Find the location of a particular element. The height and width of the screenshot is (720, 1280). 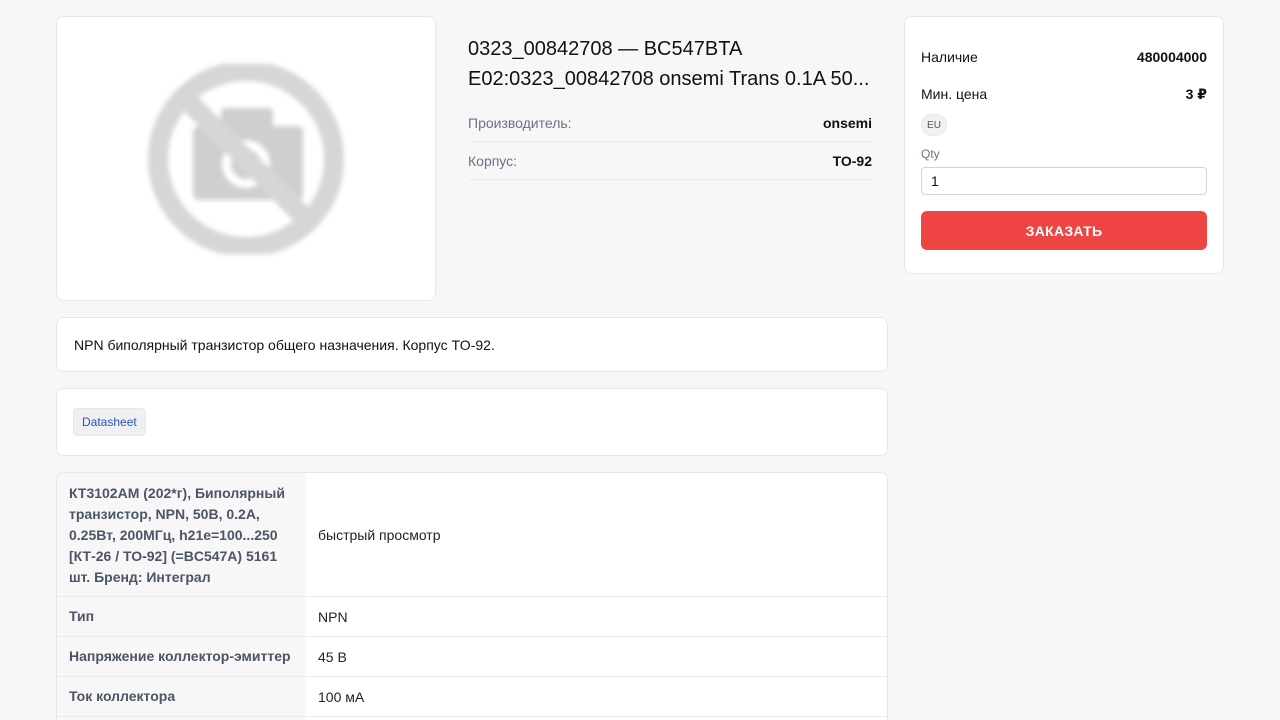

param-value: 45 В is located at coordinates (596, 656).